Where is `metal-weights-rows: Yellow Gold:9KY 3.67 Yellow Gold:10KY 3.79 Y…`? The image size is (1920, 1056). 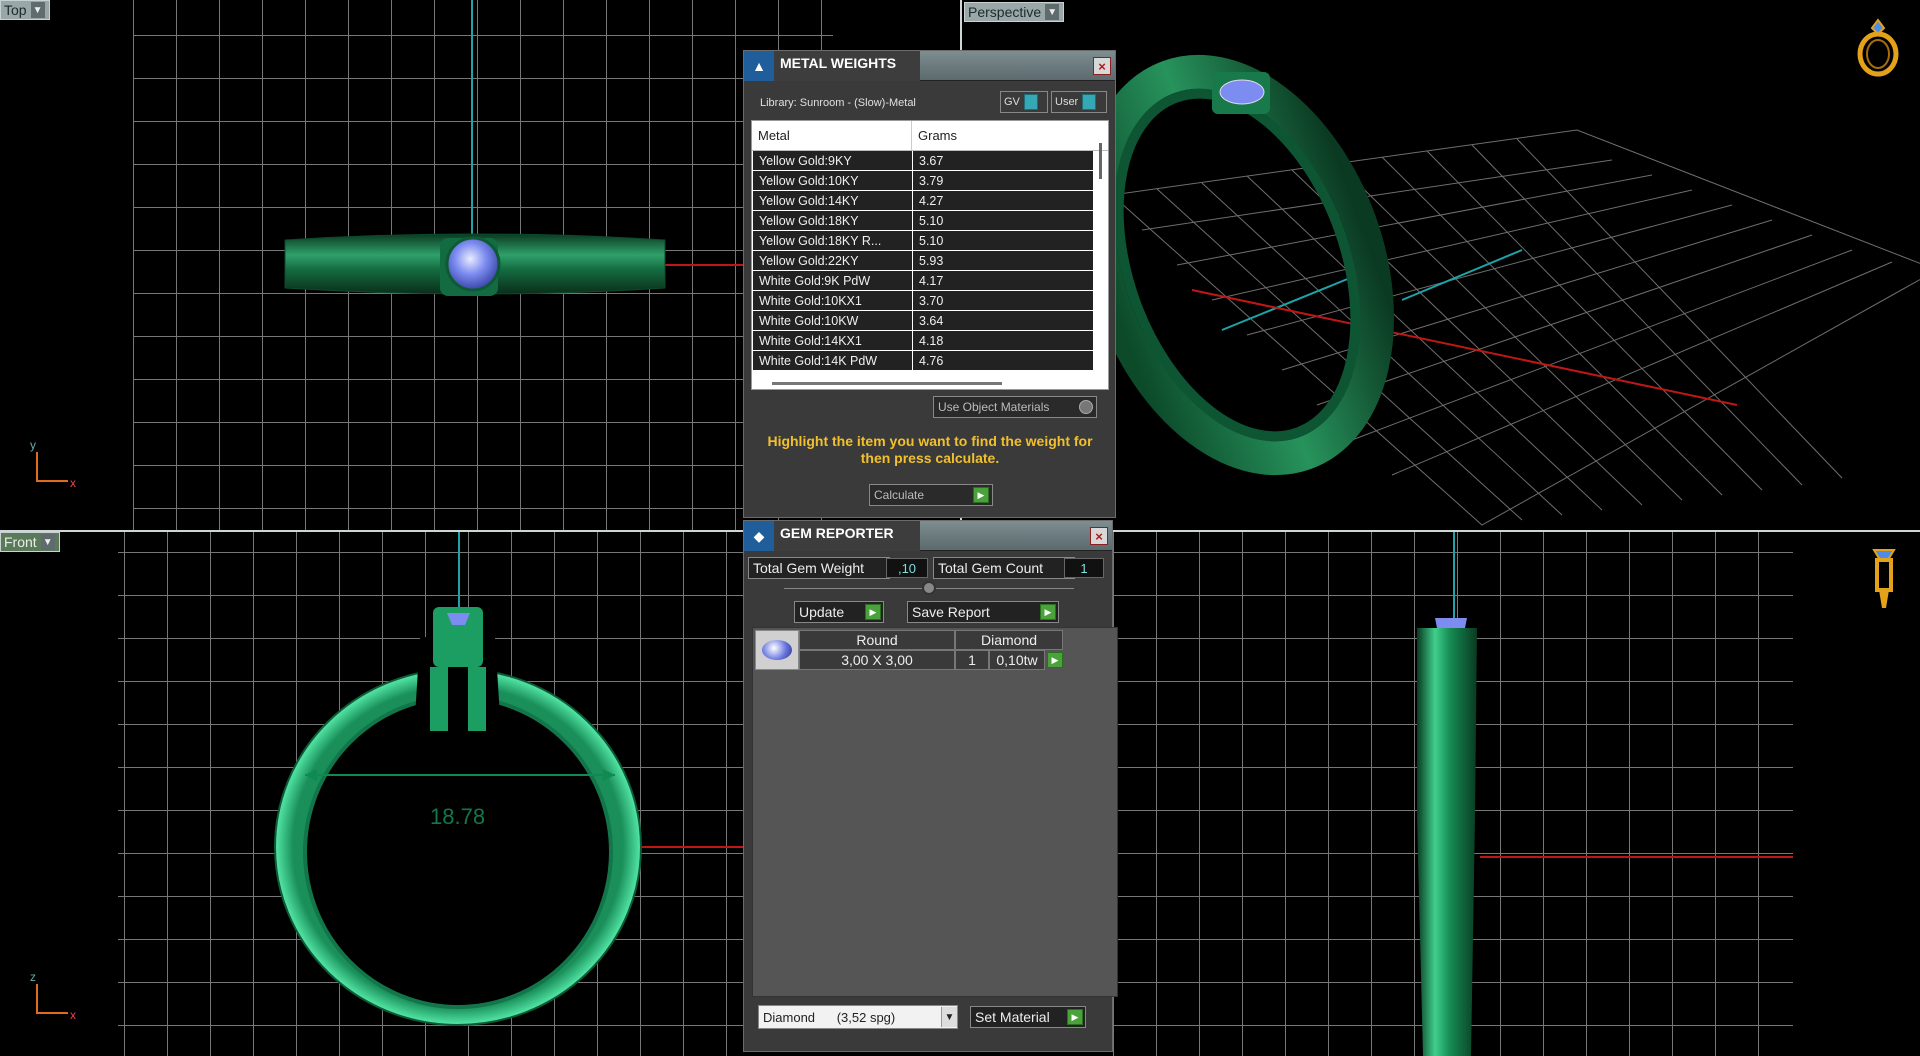 metal-weights-rows: Yellow Gold:9KY 3.67 Yellow Gold:10KY 3.79 Y… is located at coordinates (930, 261).